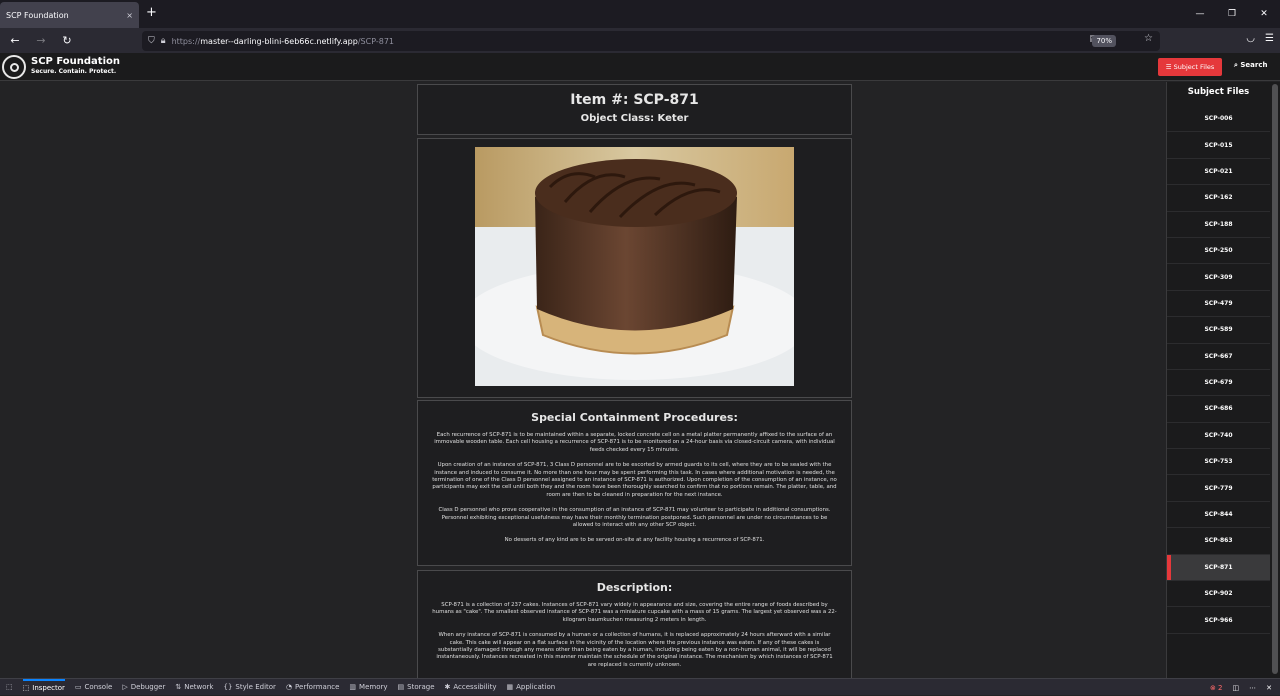 This screenshot has height=696, width=1280. I want to click on lock-icon: 🔒︎, so click(163, 41).